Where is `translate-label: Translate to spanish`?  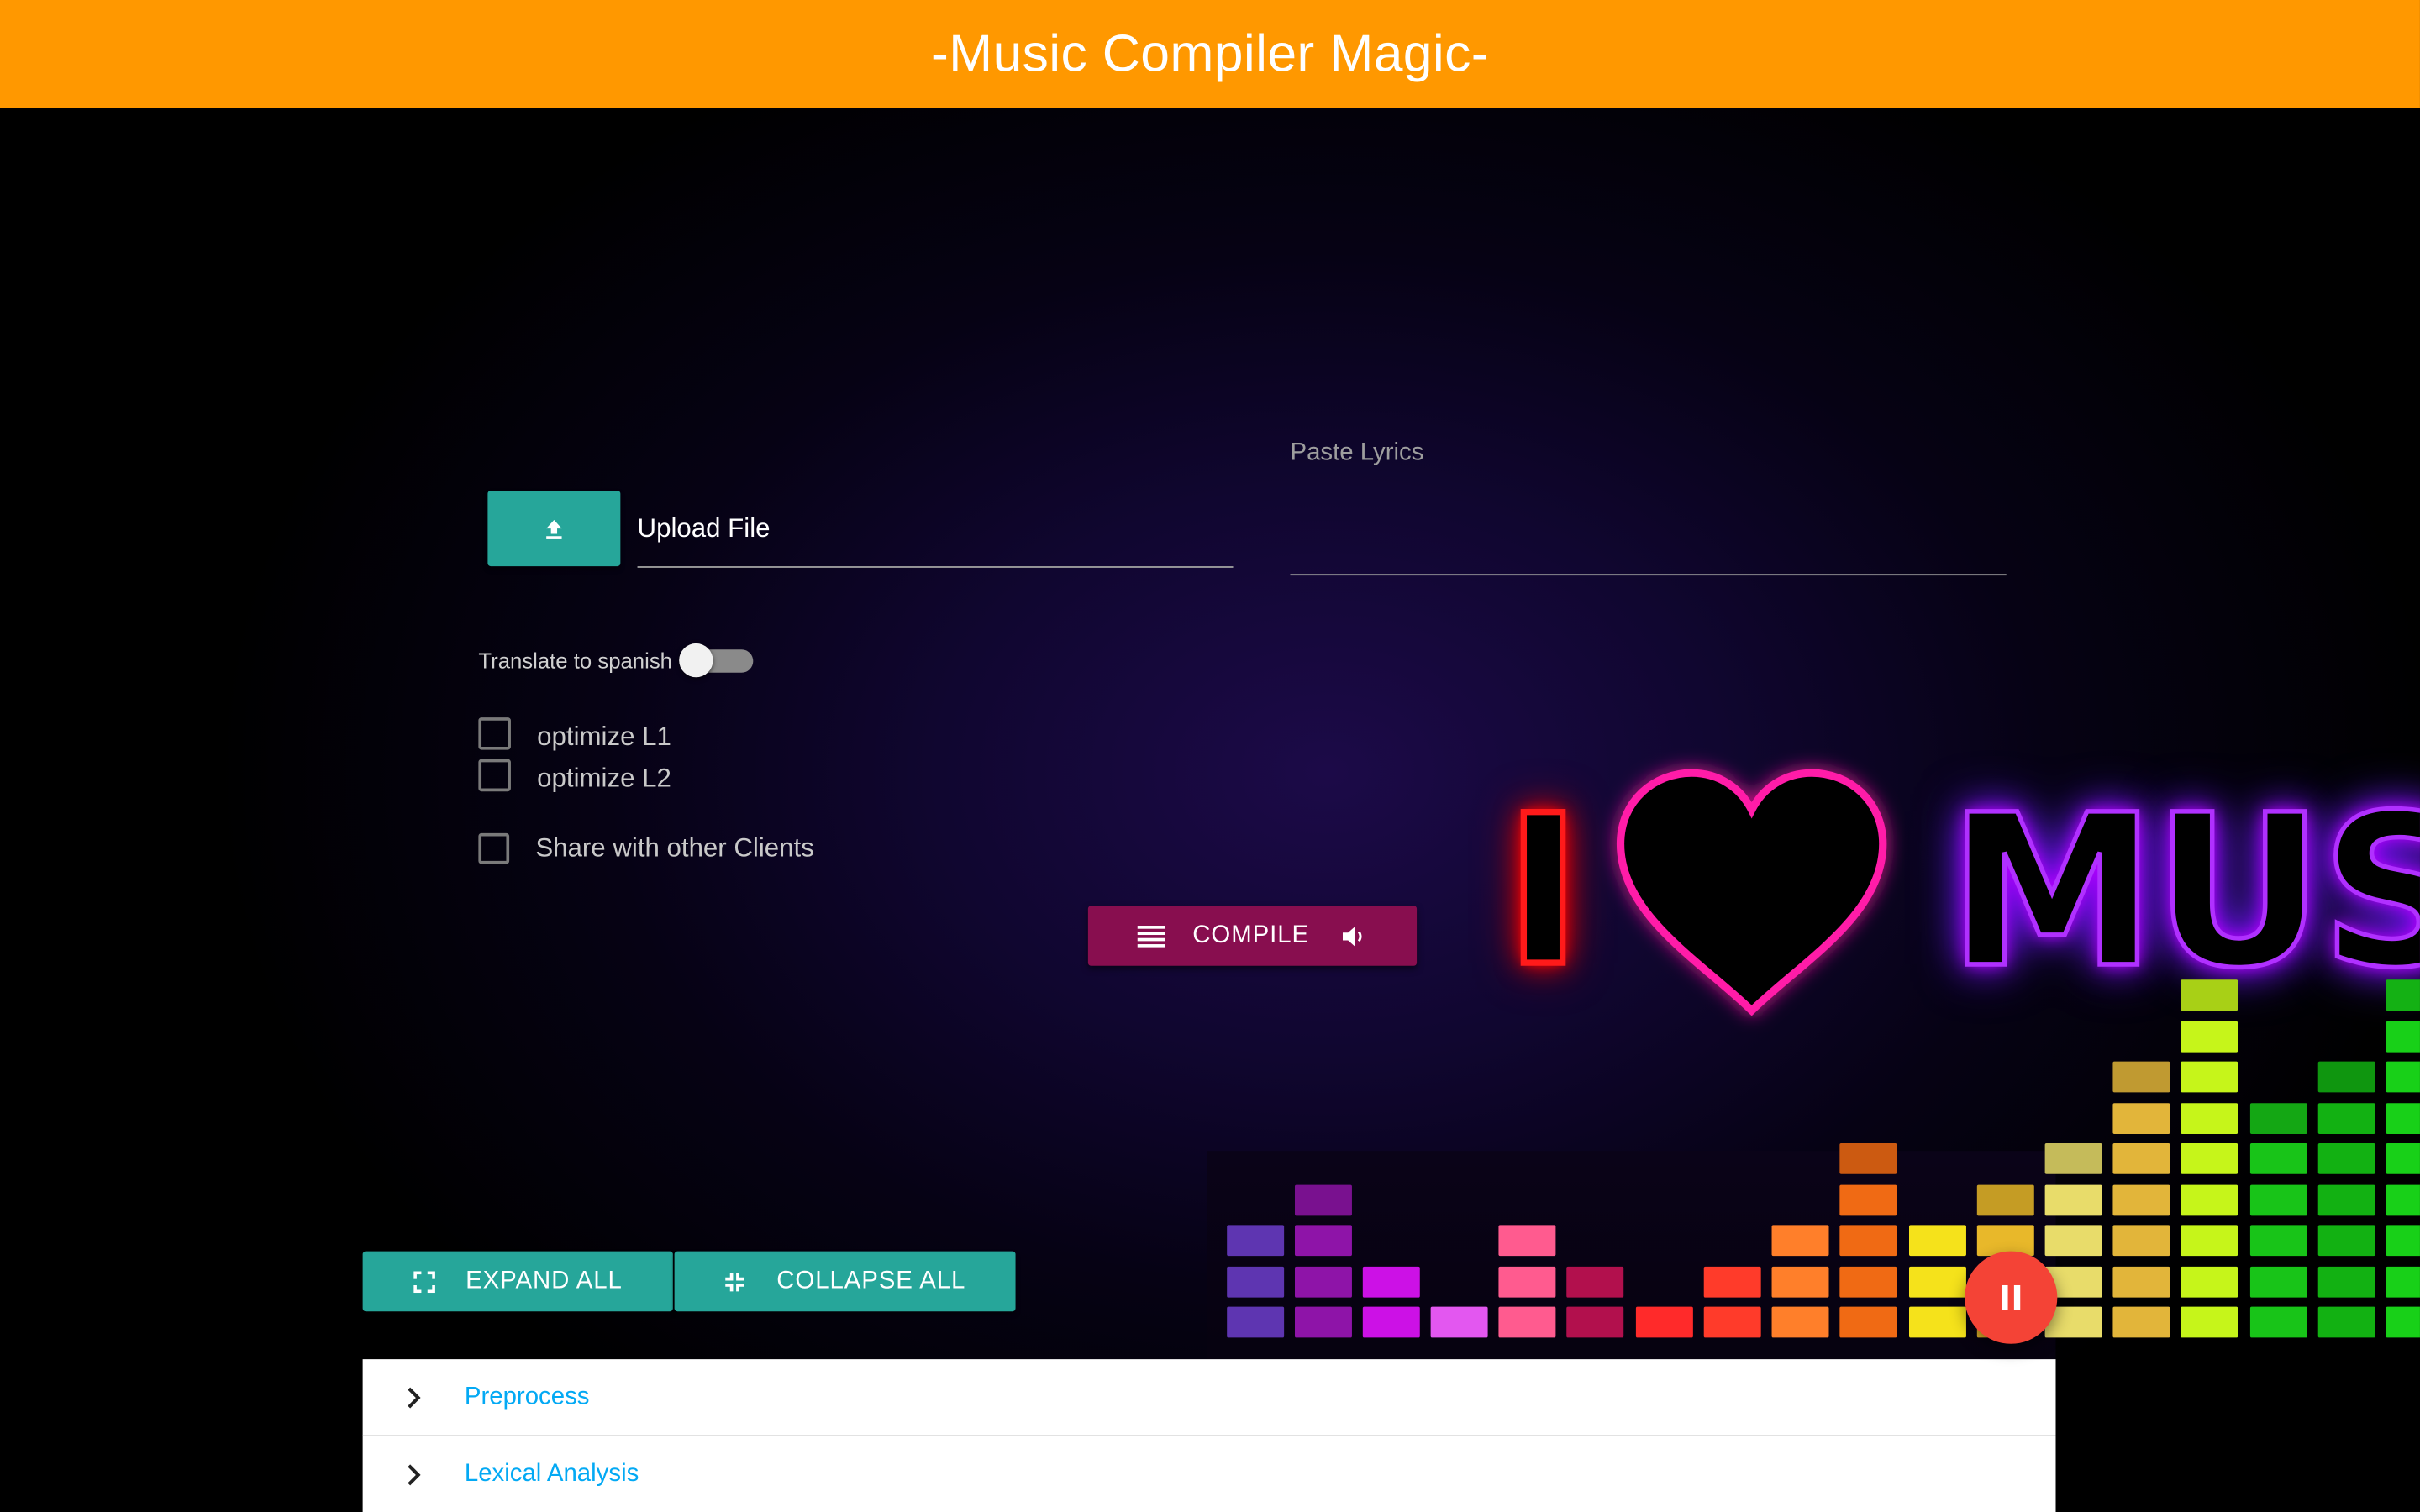 translate-label: Translate to spanish is located at coordinates (575, 660).